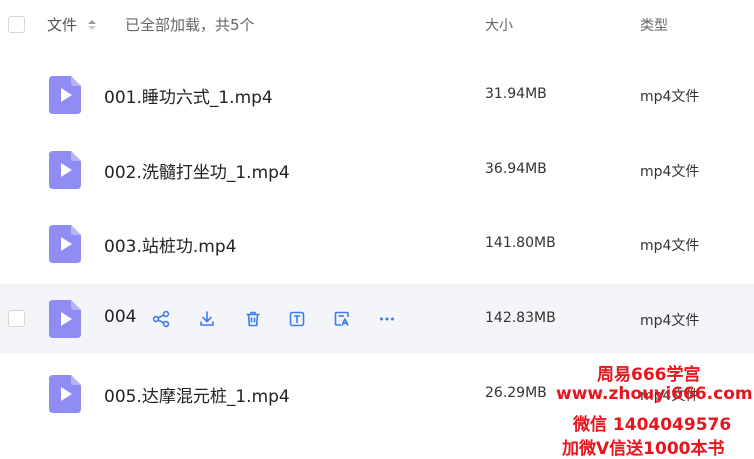 This screenshot has width=754, height=459. I want to click on column-name-header: 文件, so click(62, 24).